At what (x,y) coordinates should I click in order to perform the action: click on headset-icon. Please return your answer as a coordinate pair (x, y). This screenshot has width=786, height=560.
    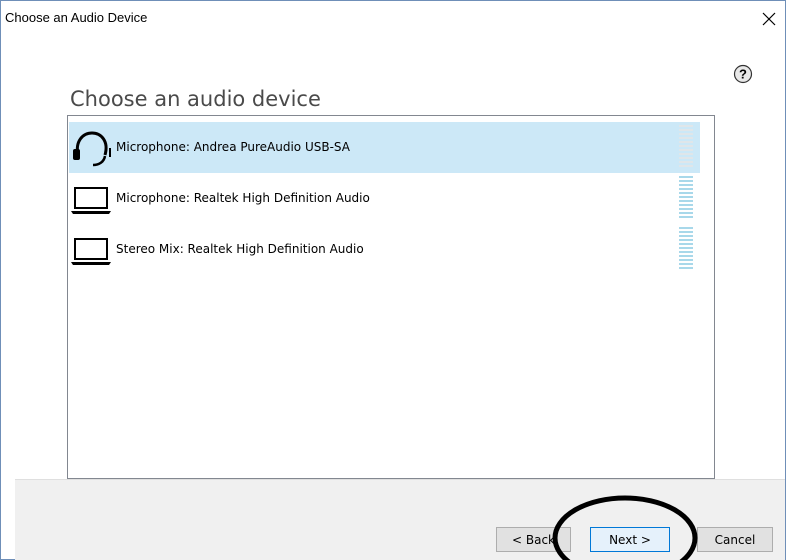
    Looking at the image, I should click on (92, 149).